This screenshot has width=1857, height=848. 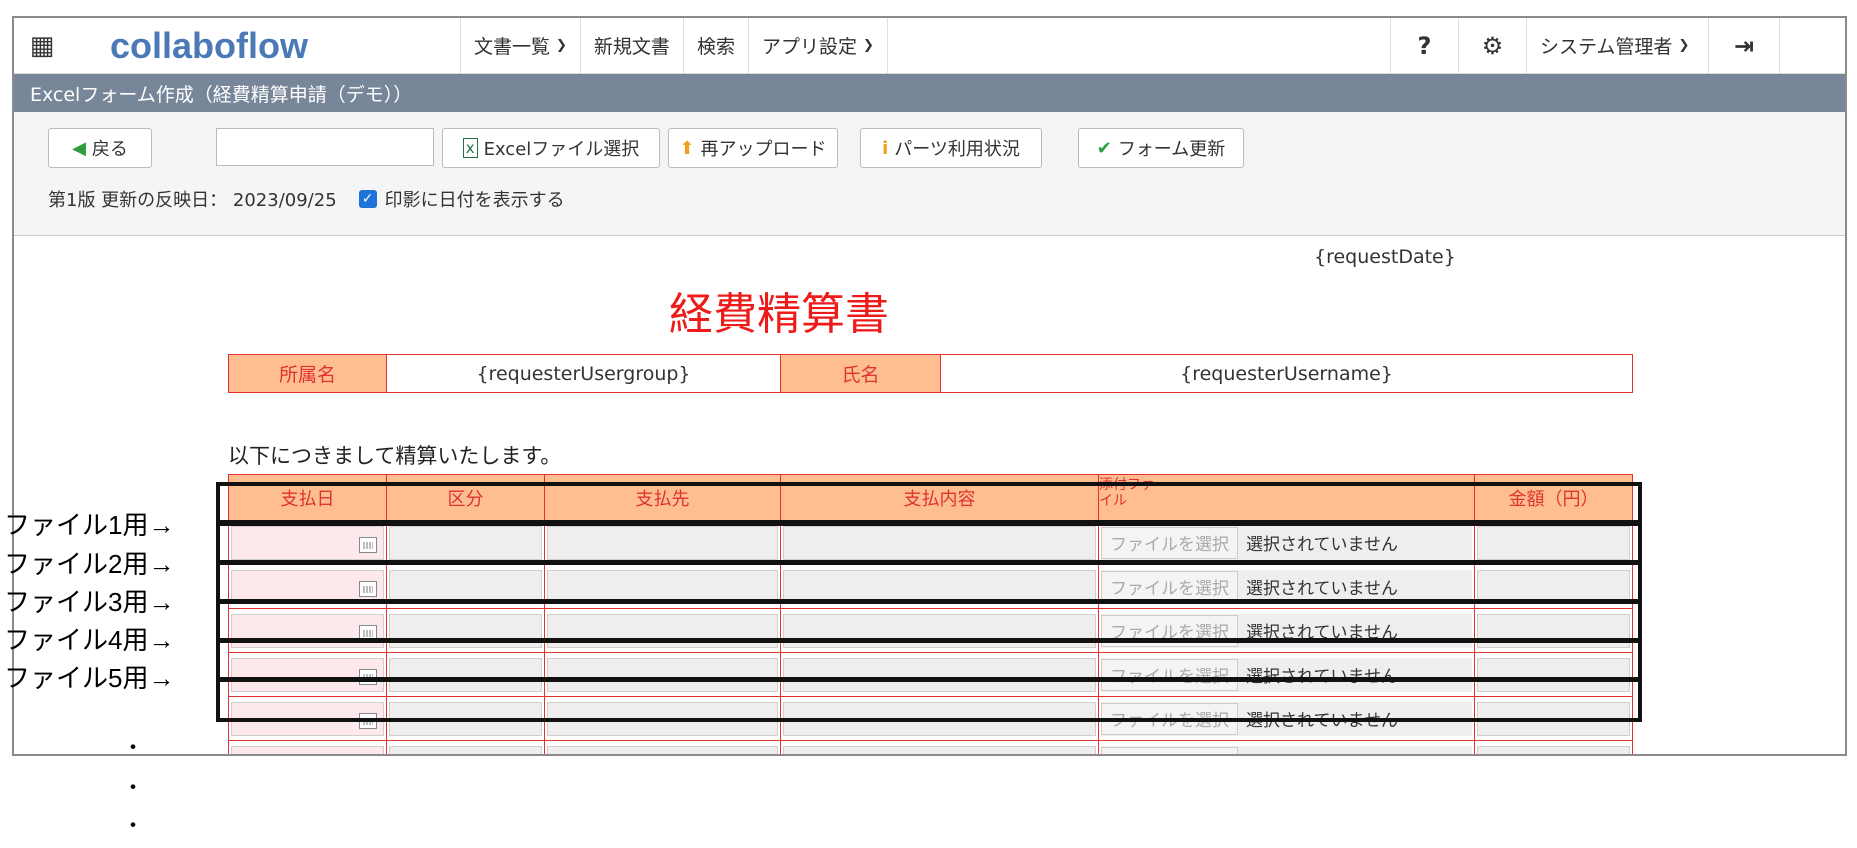 I want to click on select-excel-button: x Excelファイル選択, so click(x=551, y=148).